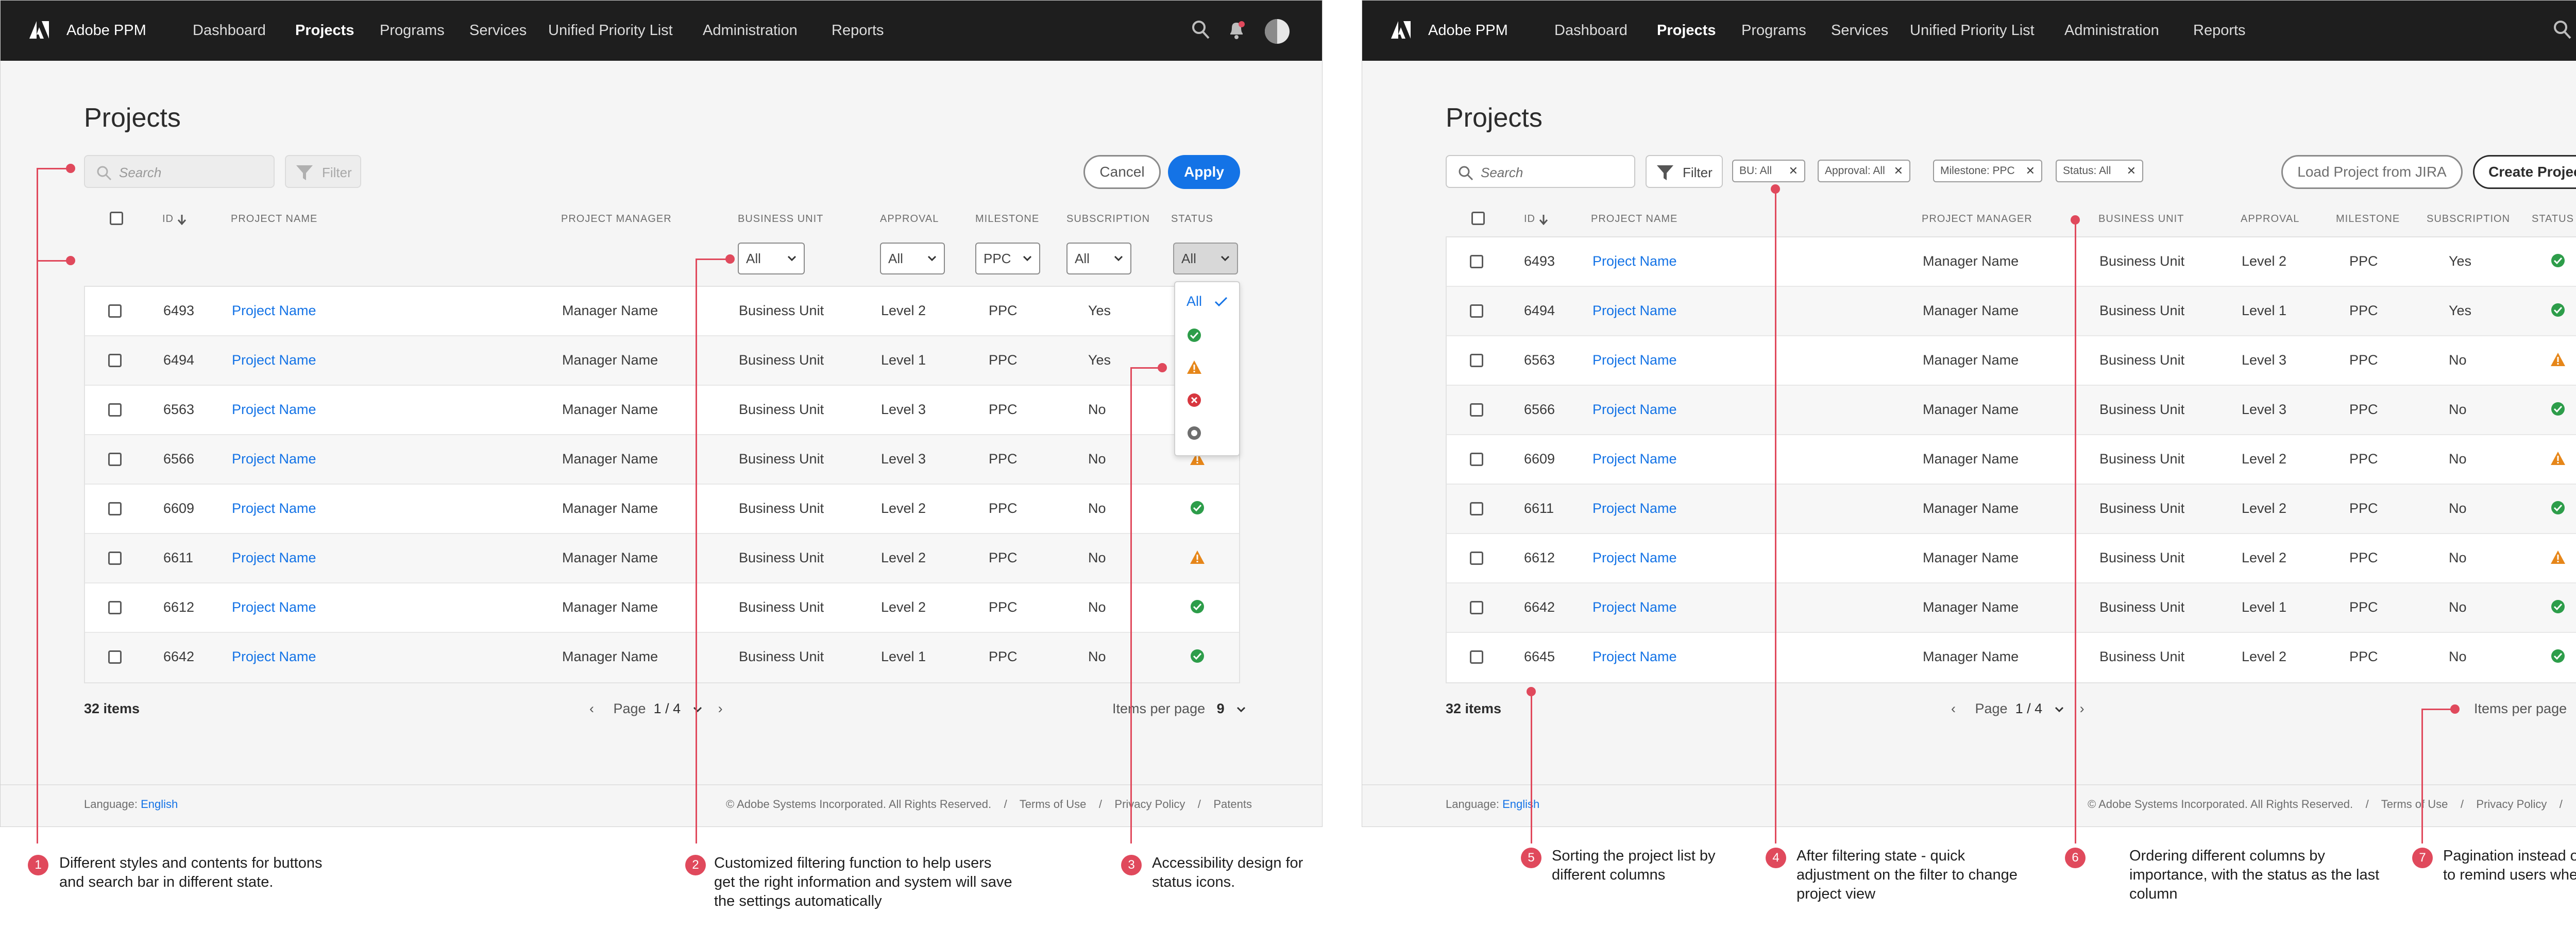 This screenshot has width=2576, height=930. What do you see at coordinates (2099, 171) in the screenshot?
I see `filter-chip-status: Status: All ✕` at bounding box center [2099, 171].